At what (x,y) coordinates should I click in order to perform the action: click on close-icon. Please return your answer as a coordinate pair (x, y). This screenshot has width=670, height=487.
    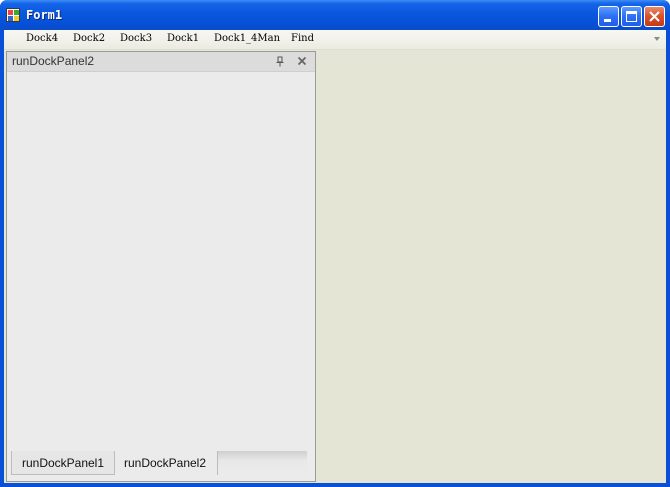
    Looking at the image, I should click on (654, 16).